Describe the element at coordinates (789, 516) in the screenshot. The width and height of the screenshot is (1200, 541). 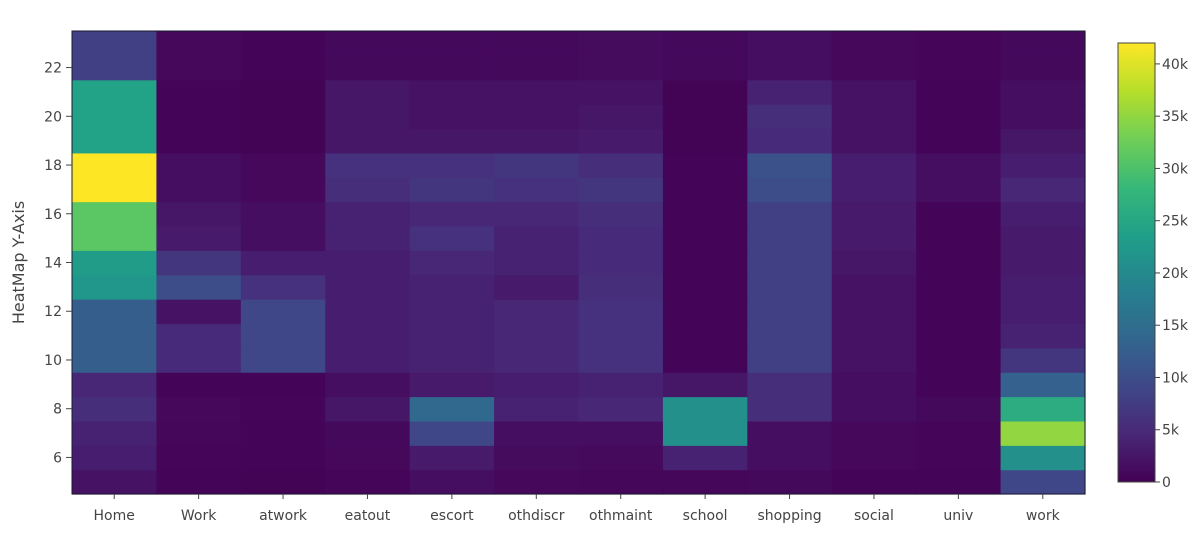
I see `x-tick-label: shopping` at that location.